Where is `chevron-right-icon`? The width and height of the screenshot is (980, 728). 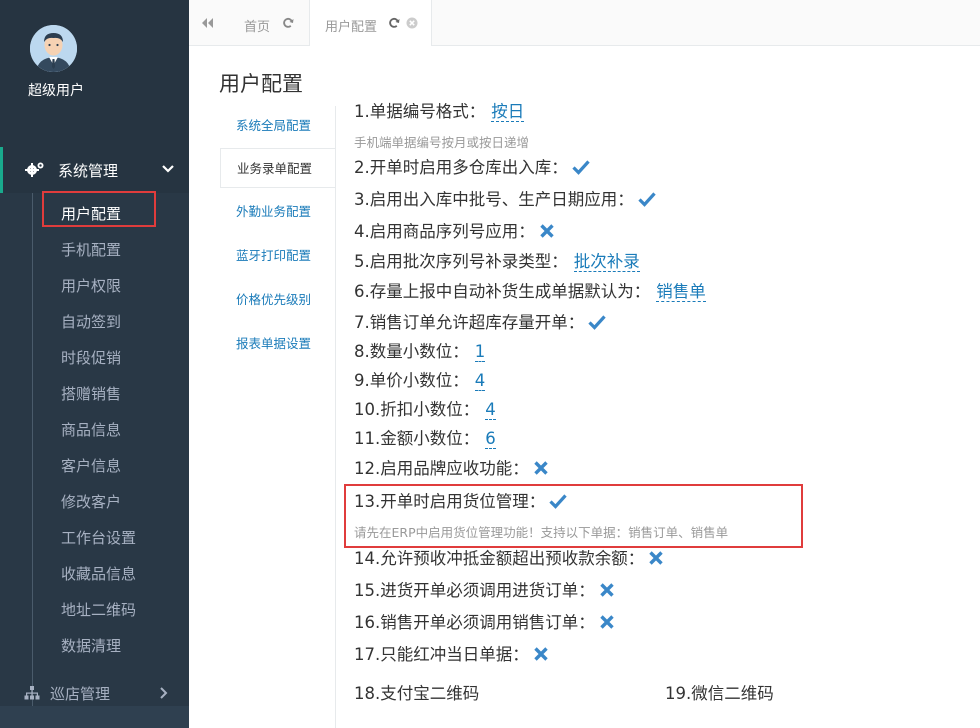
chevron-right-icon is located at coordinates (164, 693).